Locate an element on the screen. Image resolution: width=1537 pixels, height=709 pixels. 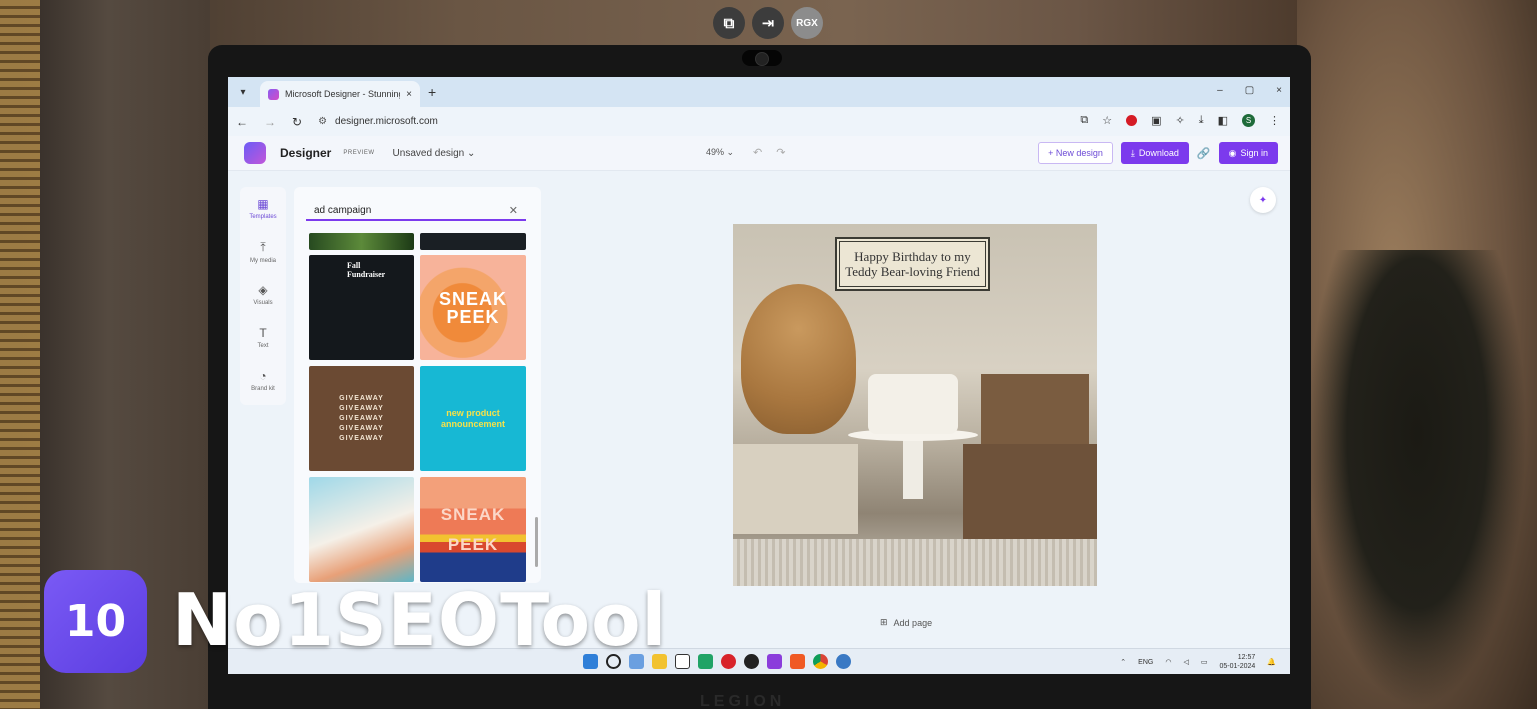
clock: 12:57 05-01-2024 is located at coordinates (1237, 662).